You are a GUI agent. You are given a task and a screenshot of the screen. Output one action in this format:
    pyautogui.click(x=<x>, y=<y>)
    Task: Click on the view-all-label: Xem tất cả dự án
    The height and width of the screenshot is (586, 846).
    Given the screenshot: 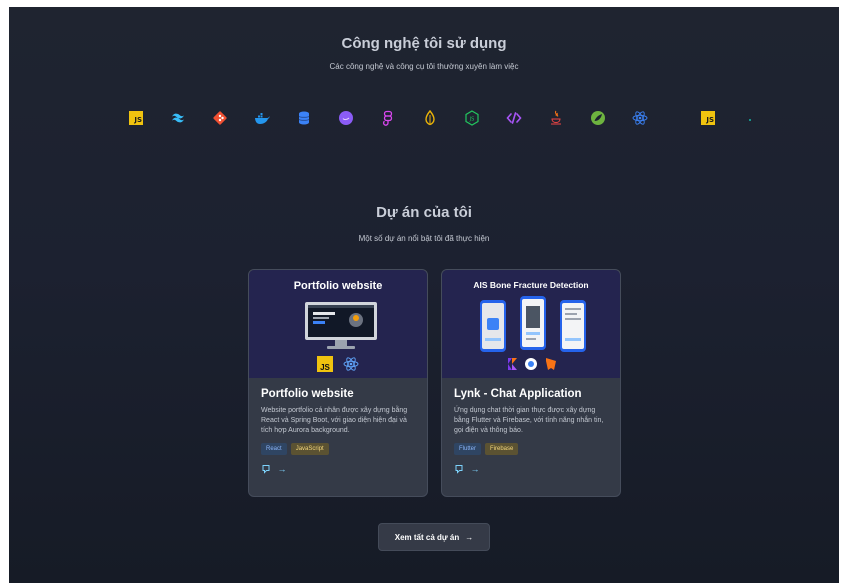 What is the action you would take?
    pyautogui.click(x=427, y=537)
    